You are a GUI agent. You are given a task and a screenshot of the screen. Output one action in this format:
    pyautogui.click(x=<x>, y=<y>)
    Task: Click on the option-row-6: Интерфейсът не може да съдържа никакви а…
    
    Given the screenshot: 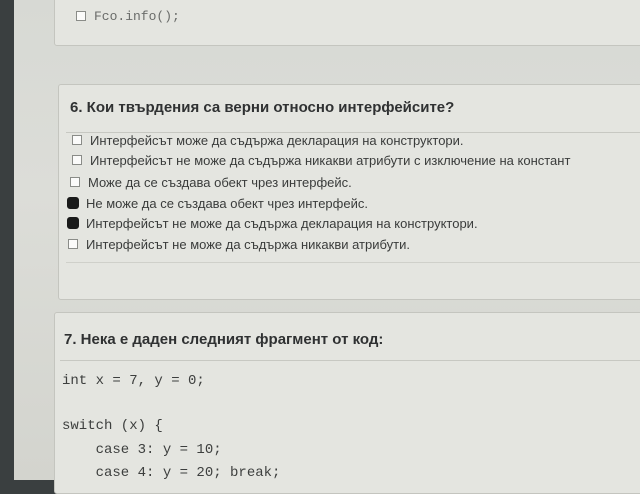 What is the action you would take?
    pyautogui.click(x=239, y=244)
    